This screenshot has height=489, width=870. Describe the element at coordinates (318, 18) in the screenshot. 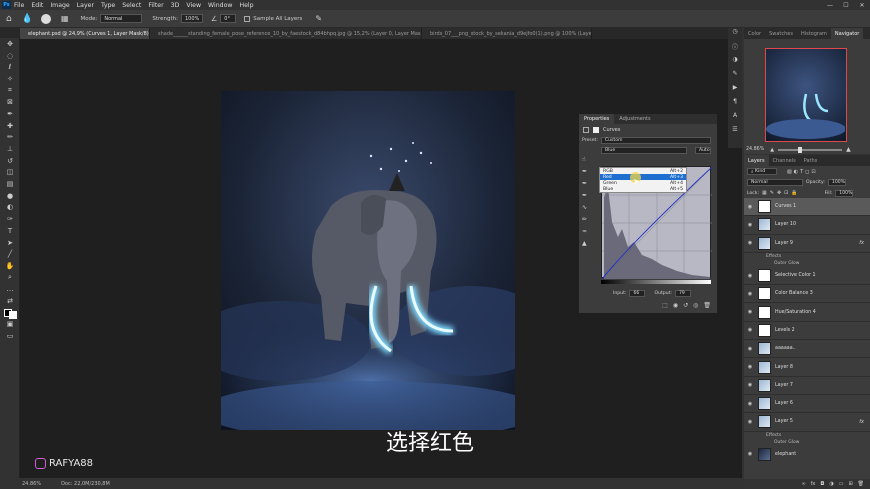

I see `pressure-icon: ✎` at that location.